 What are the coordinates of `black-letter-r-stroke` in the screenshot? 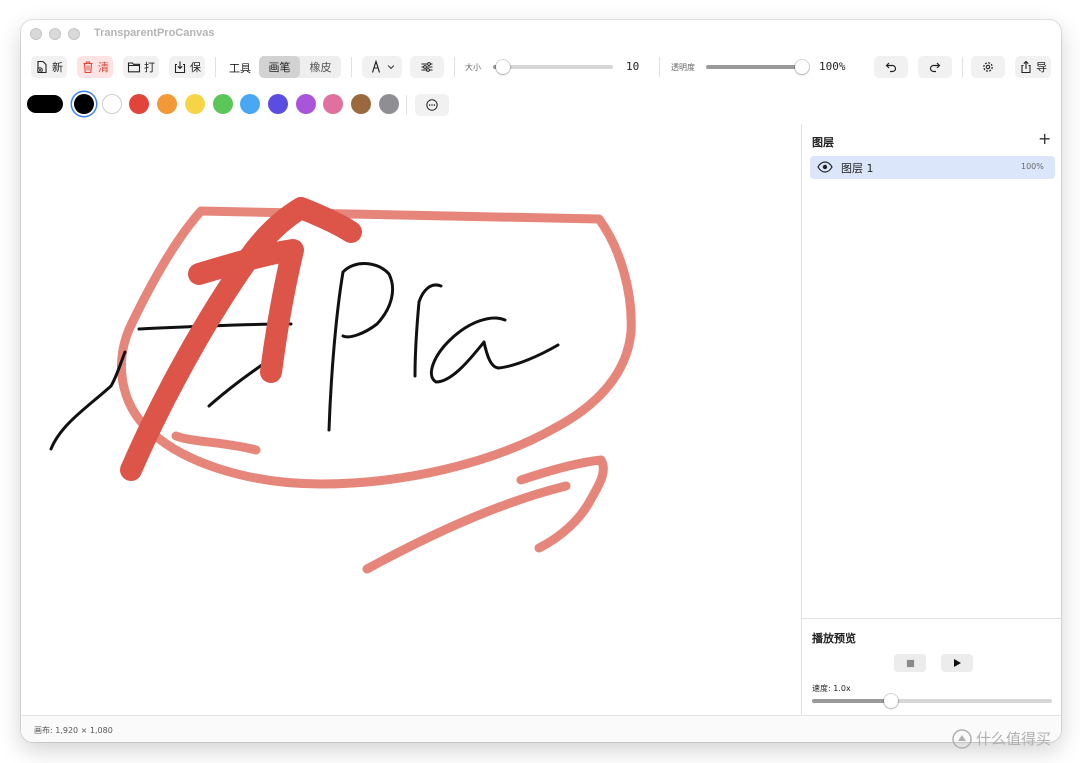 It's located at (428, 330).